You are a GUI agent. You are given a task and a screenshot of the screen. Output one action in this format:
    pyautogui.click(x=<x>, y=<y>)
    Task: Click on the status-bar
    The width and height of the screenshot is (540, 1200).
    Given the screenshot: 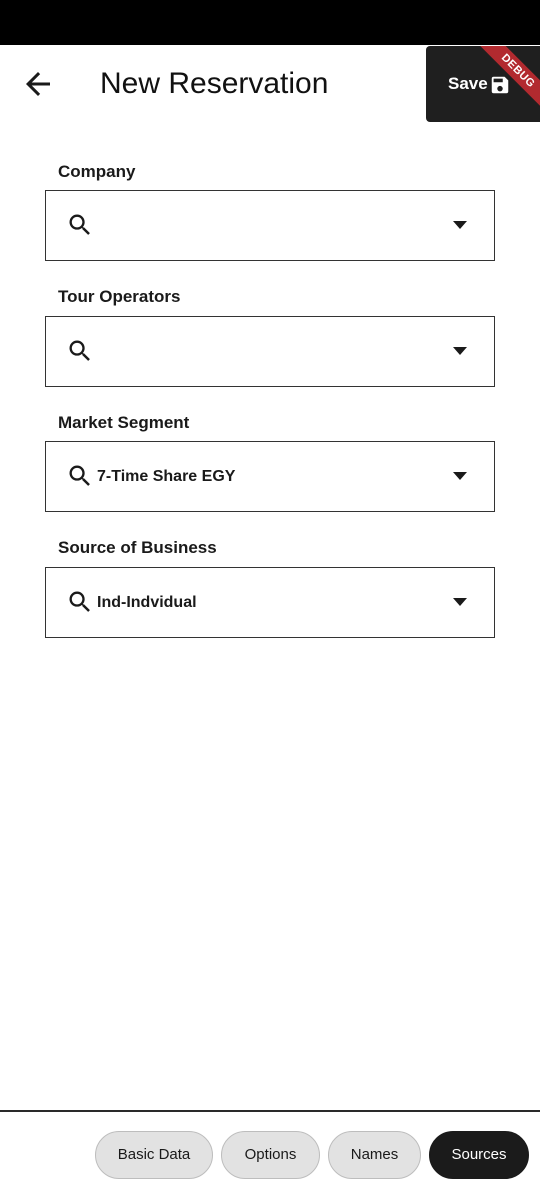 What is the action you would take?
    pyautogui.click(x=270, y=22)
    